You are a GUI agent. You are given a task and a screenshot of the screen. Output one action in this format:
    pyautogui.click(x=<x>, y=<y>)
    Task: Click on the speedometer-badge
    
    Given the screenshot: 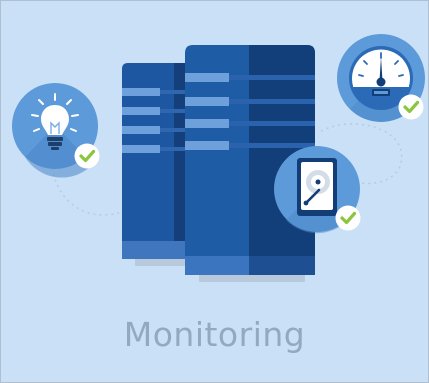 What is the action you would take?
    pyautogui.click(x=381, y=78)
    